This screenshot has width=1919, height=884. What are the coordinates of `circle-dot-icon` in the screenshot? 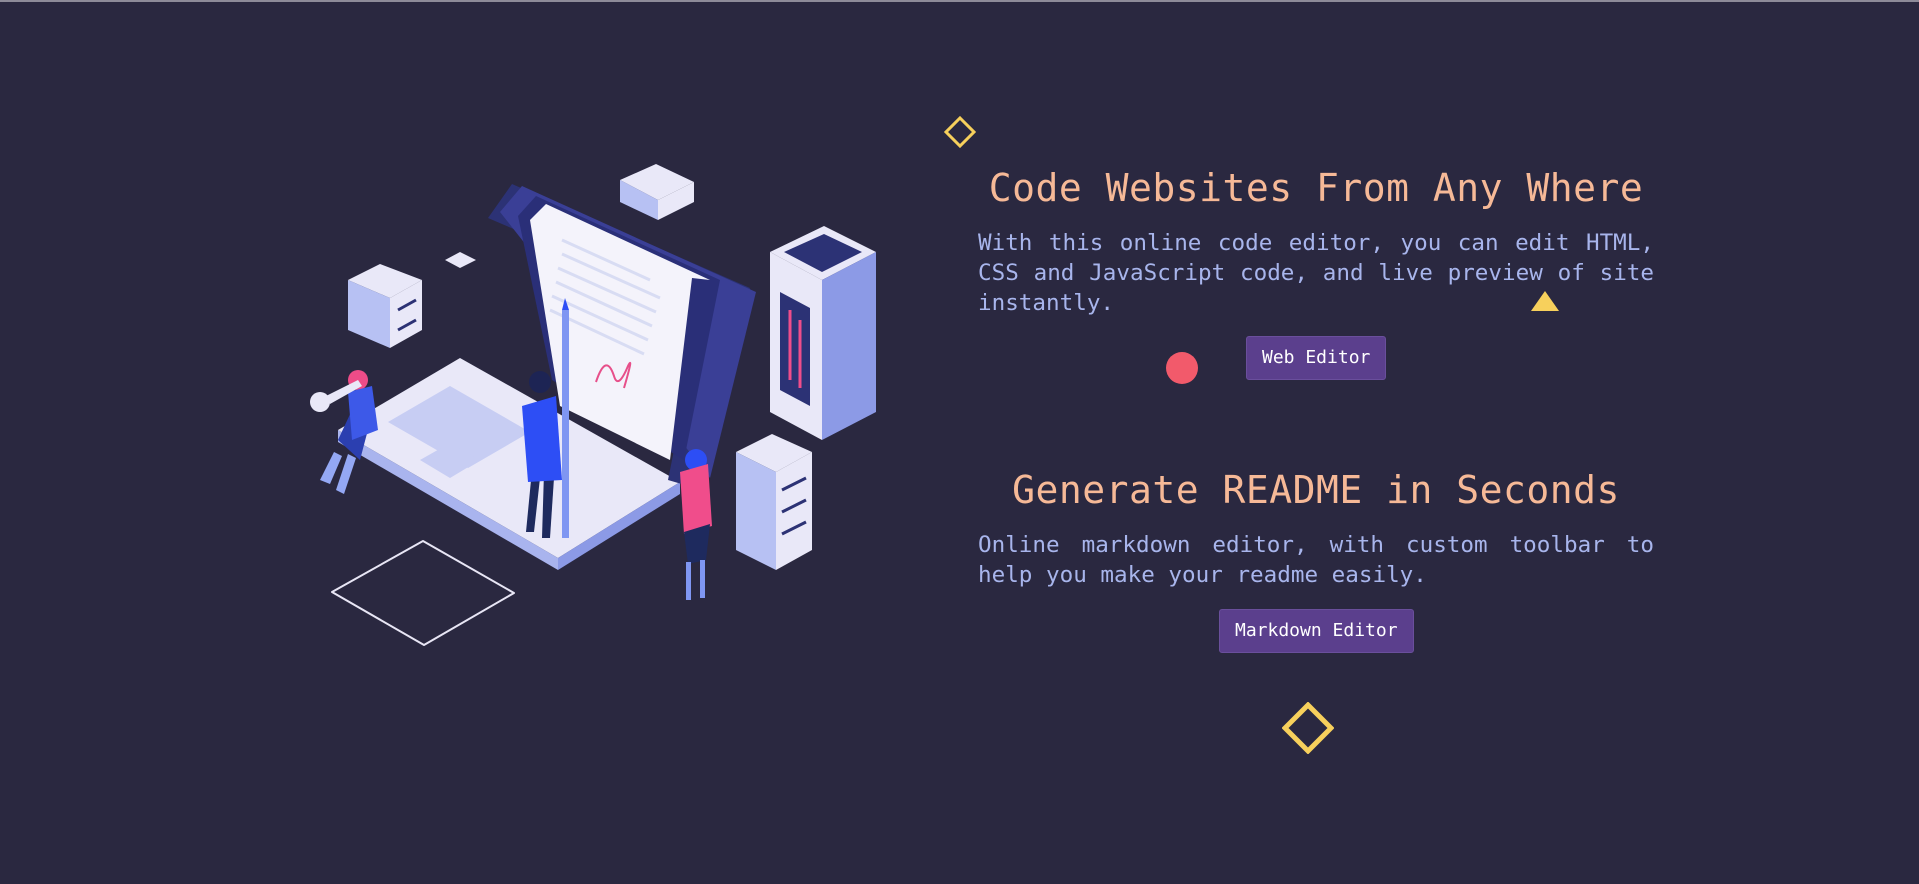 It's located at (1182, 368).